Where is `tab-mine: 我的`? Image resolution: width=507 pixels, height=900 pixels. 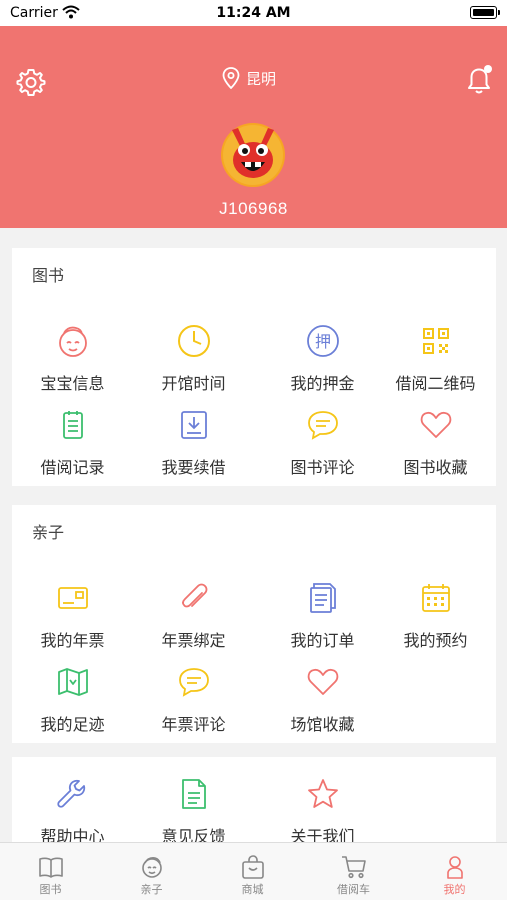
tab-mine: 我的 is located at coordinates (454, 876).